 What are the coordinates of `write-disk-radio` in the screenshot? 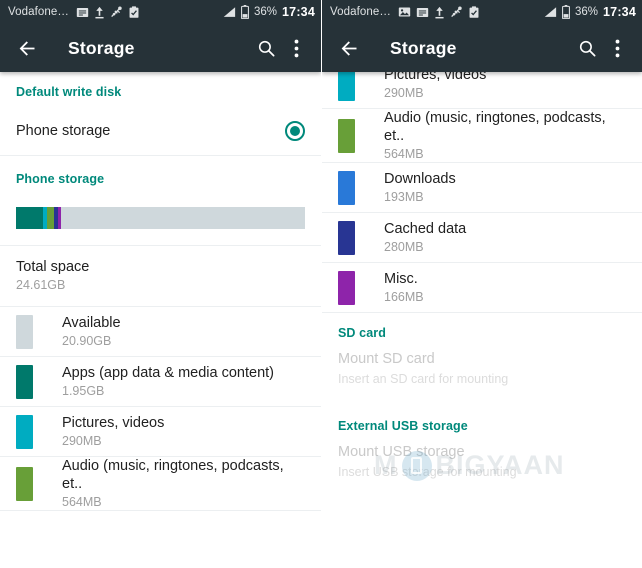 It's located at (295, 130).